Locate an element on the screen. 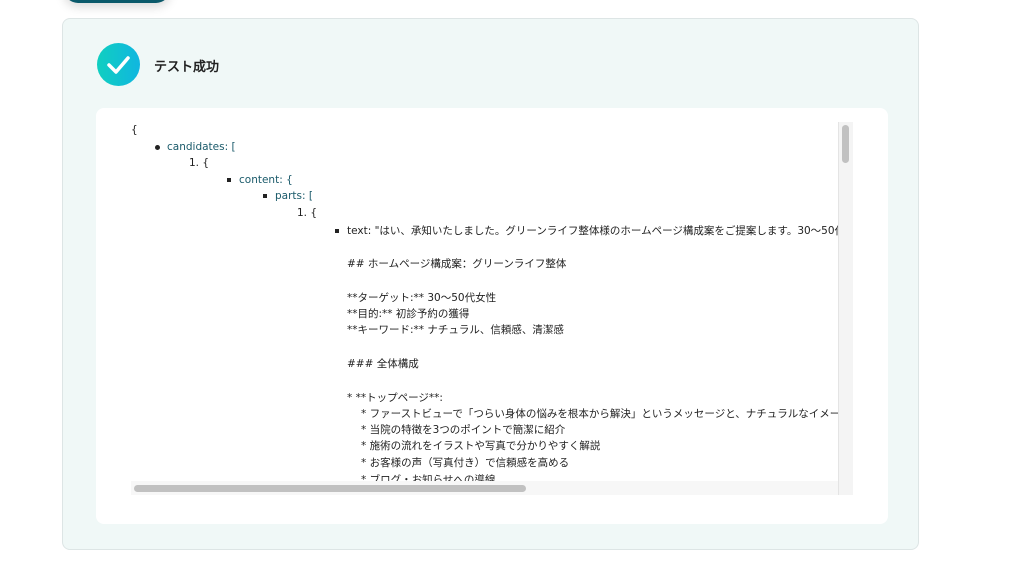  tree-parts: parts: [ is located at coordinates (288, 196).